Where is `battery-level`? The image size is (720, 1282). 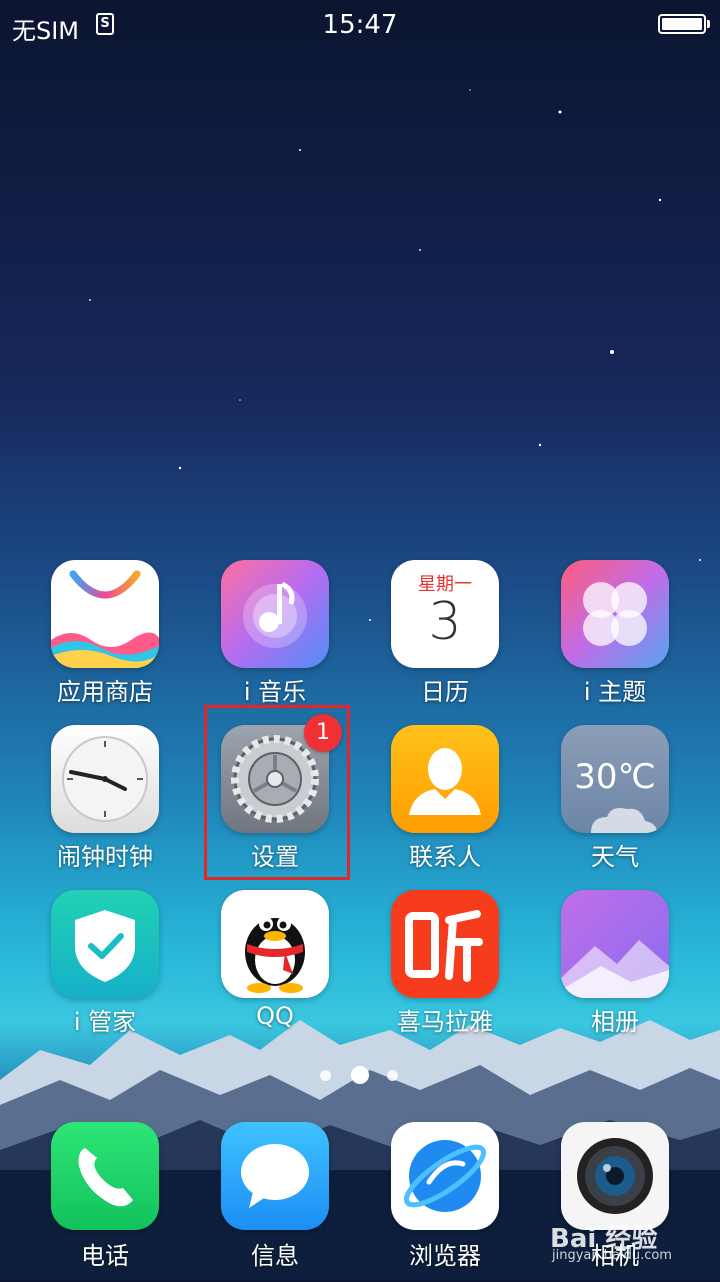
battery-level is located at coordinates (682, 24).